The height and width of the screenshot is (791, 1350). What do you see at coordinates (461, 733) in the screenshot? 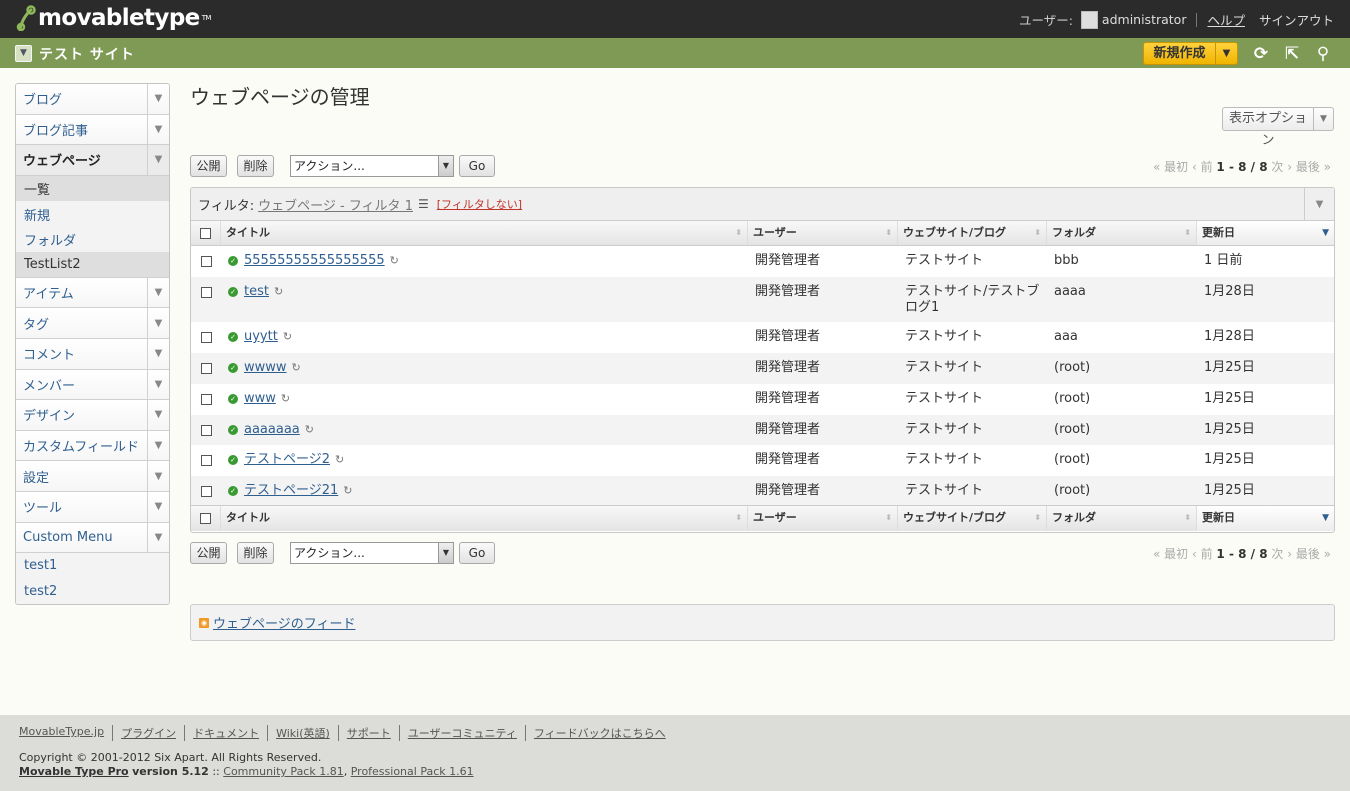
I see `footer-link-community: ユーザーコミュニティ` at bounding box center [461, 733].